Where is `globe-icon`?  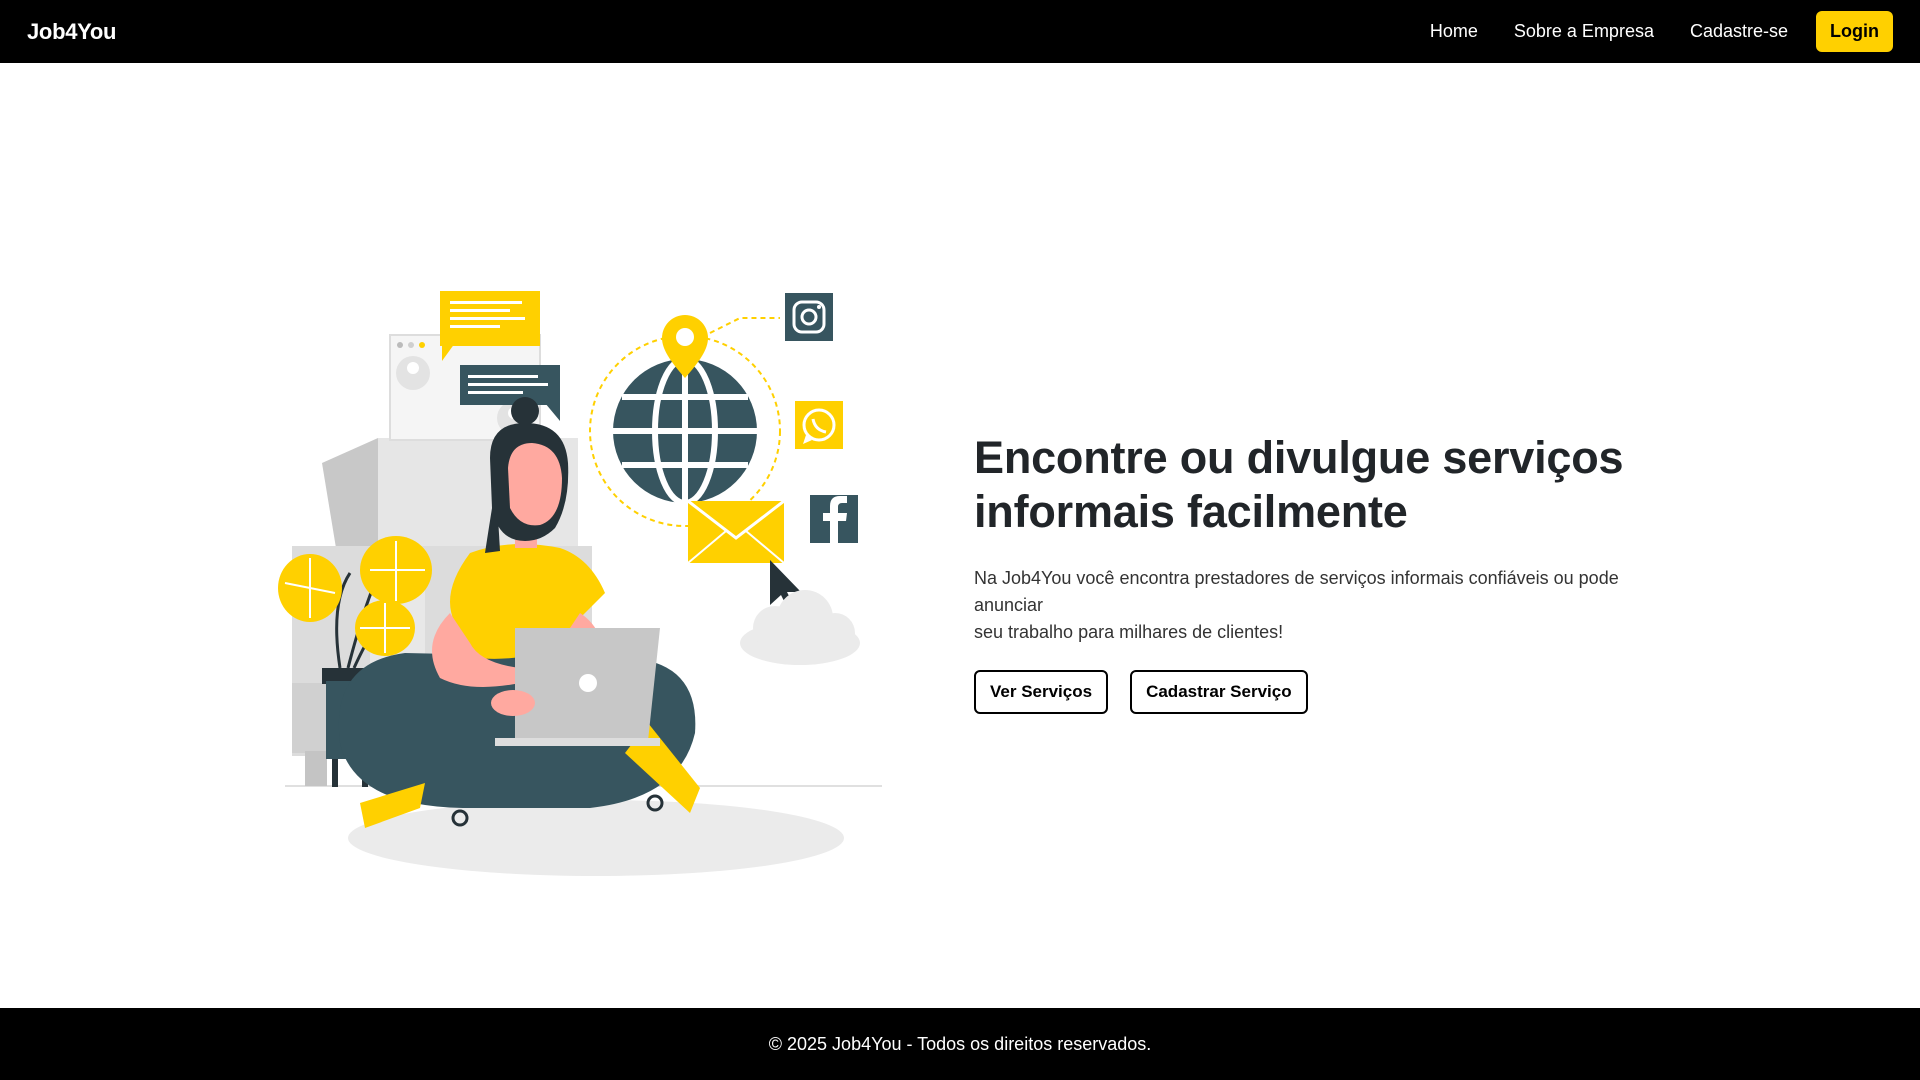 globe-icon is located at coordinates (685, 431).